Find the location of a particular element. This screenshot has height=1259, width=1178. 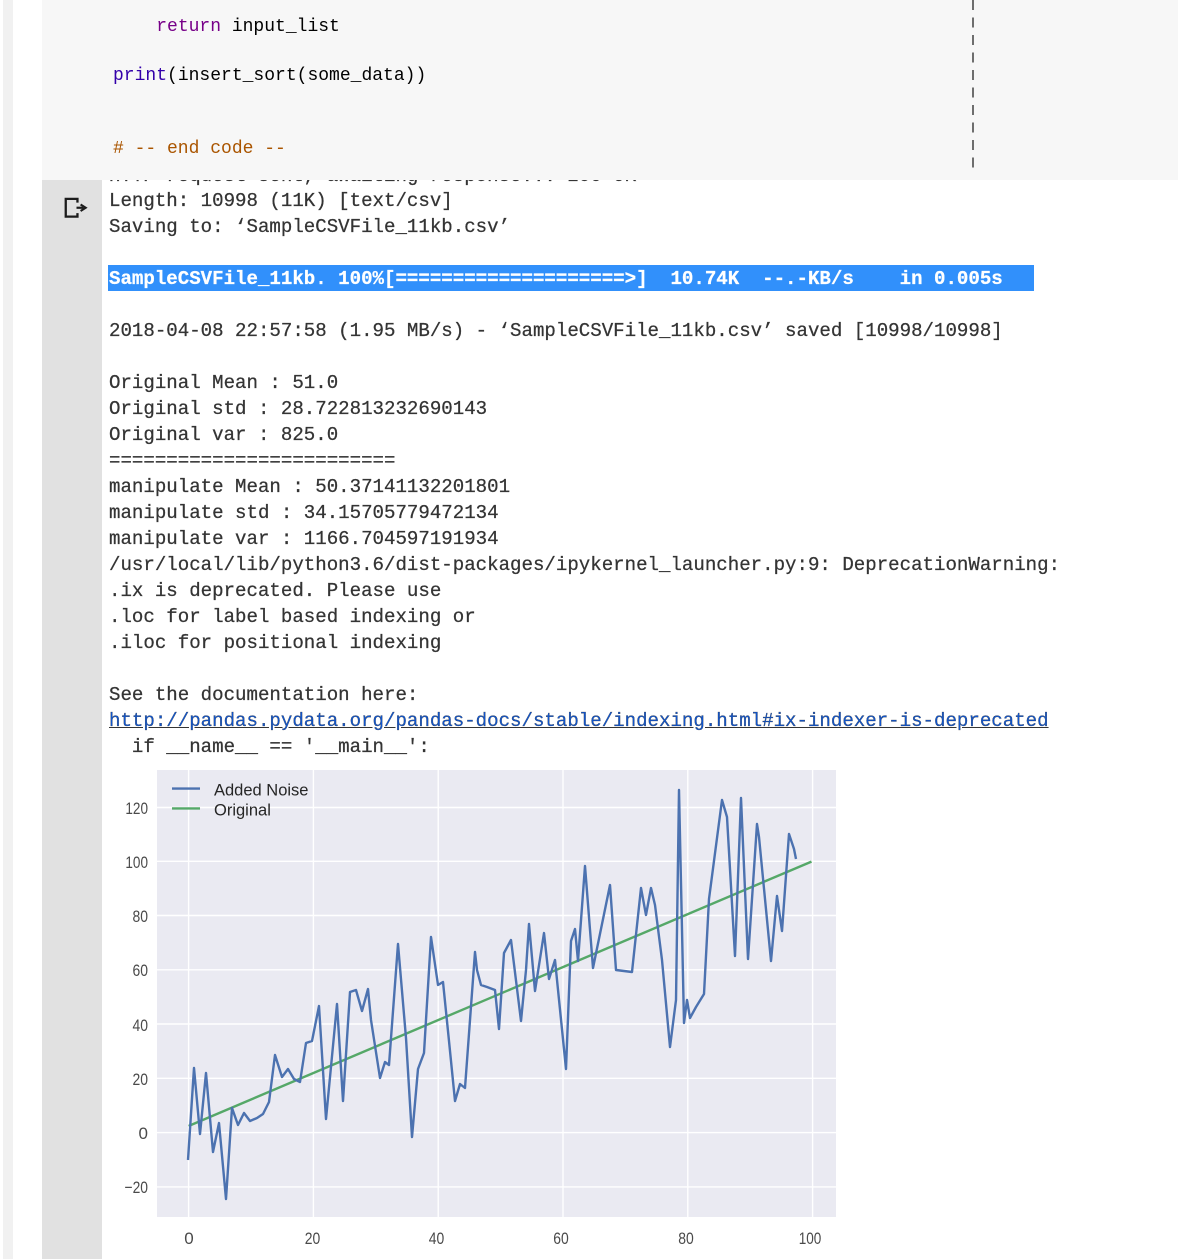

svg-text: −20 is located at coordinates (137, 1187).